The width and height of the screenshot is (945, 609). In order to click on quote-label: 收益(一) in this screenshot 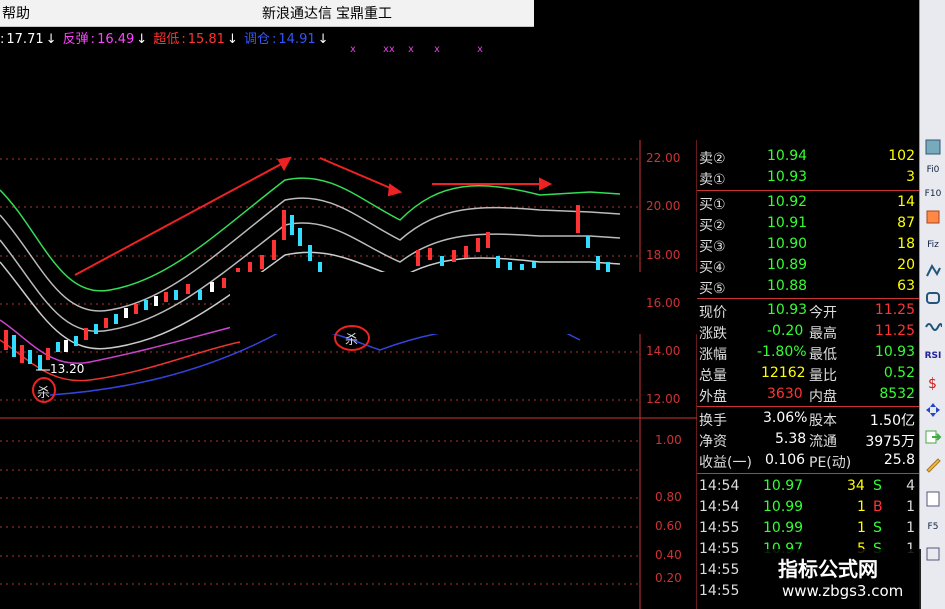, I will do `click(725, 463)`.